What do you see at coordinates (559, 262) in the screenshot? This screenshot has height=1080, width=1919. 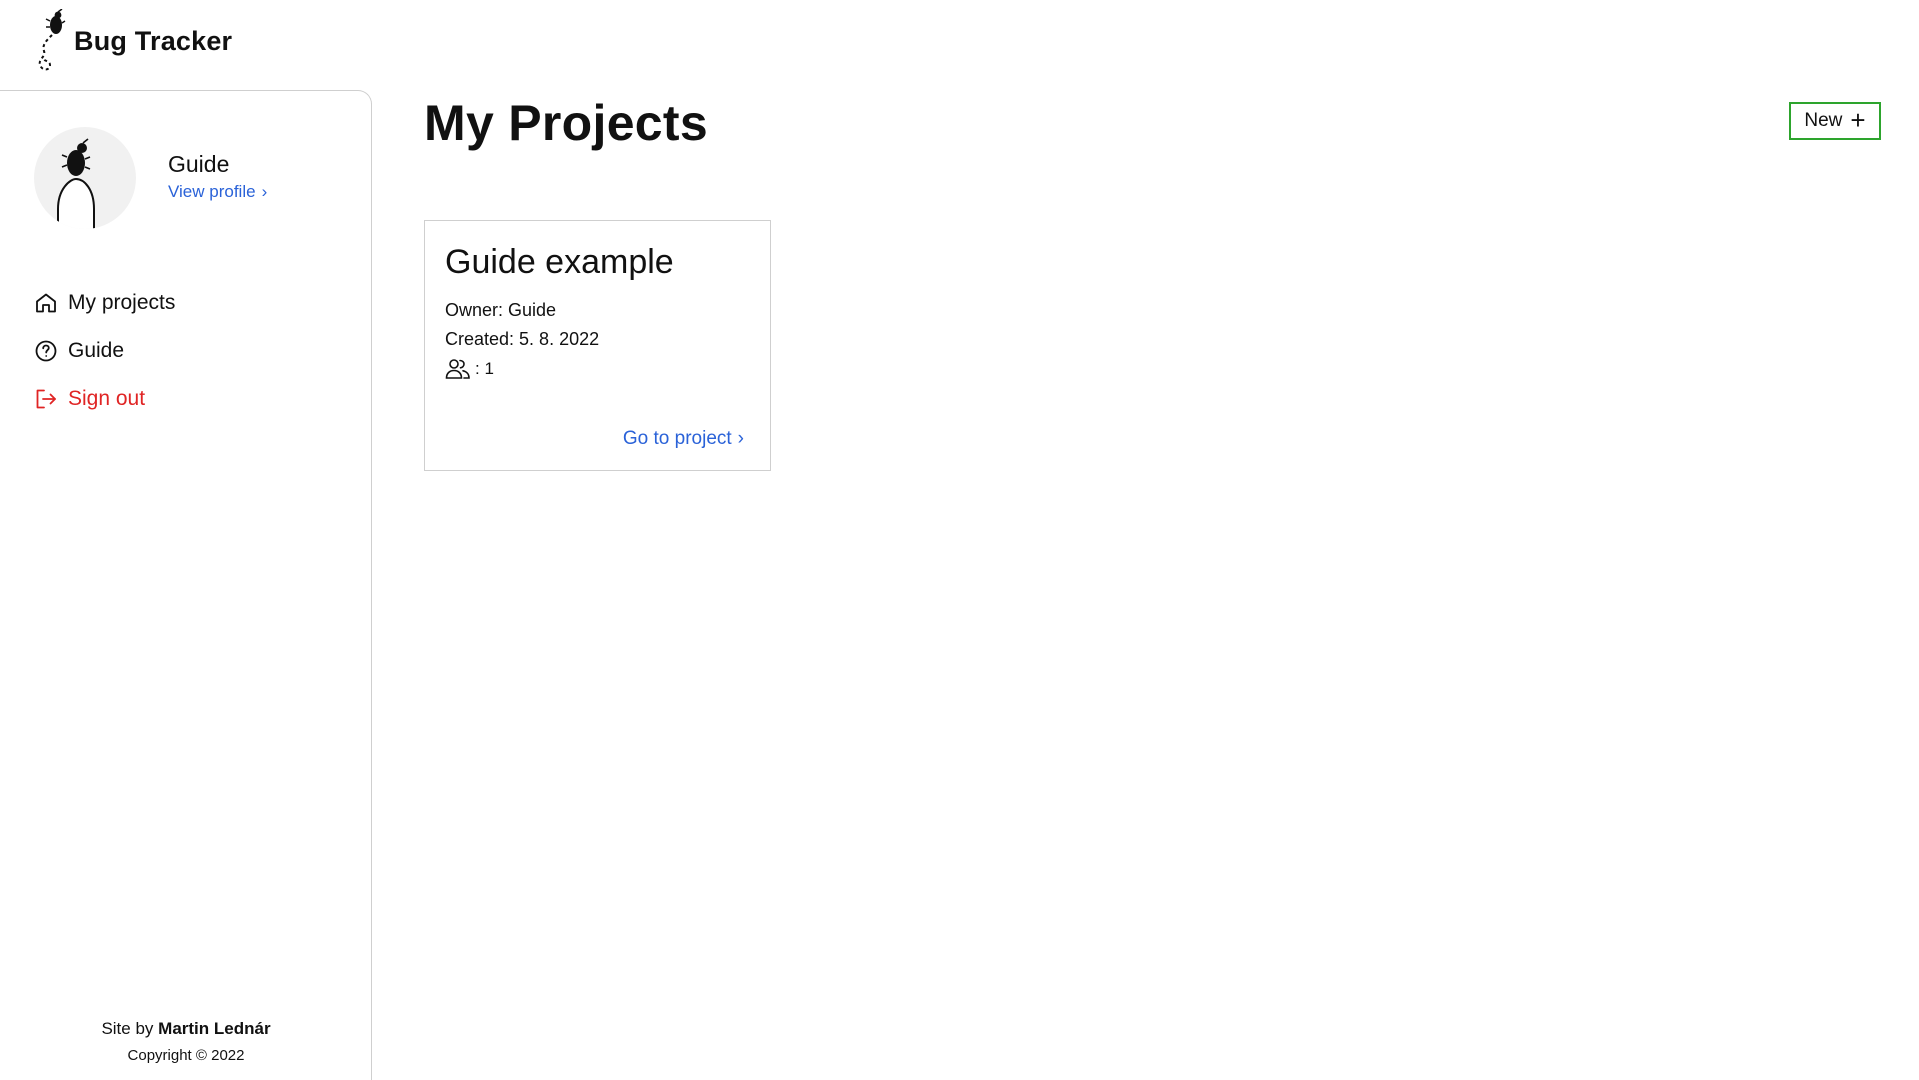 I see `project-title: Guide example` at bounding box center [559, 262].